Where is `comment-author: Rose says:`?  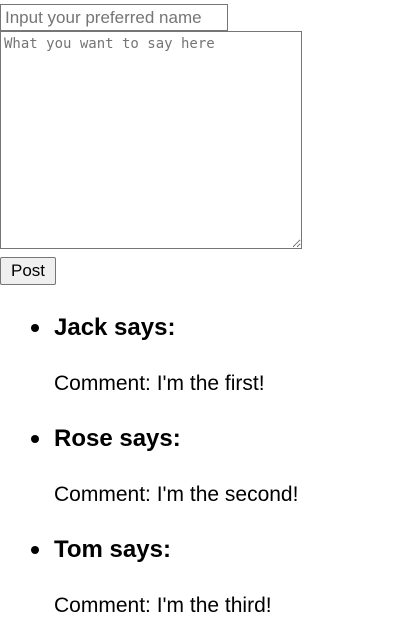
comment-author: Rose says: is located at coordinates (117, 438).